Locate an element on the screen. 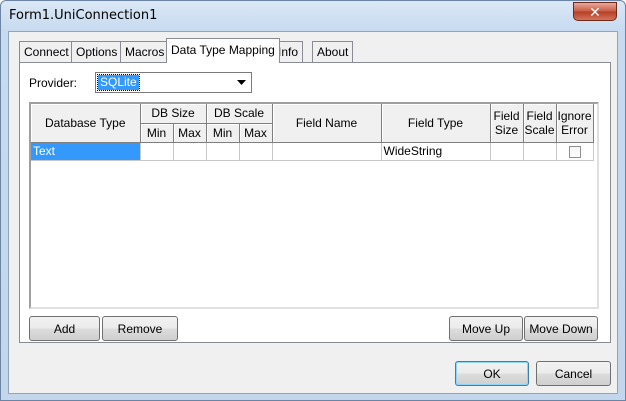  cancel-button: Cancel is located at coordinates (573, 373).